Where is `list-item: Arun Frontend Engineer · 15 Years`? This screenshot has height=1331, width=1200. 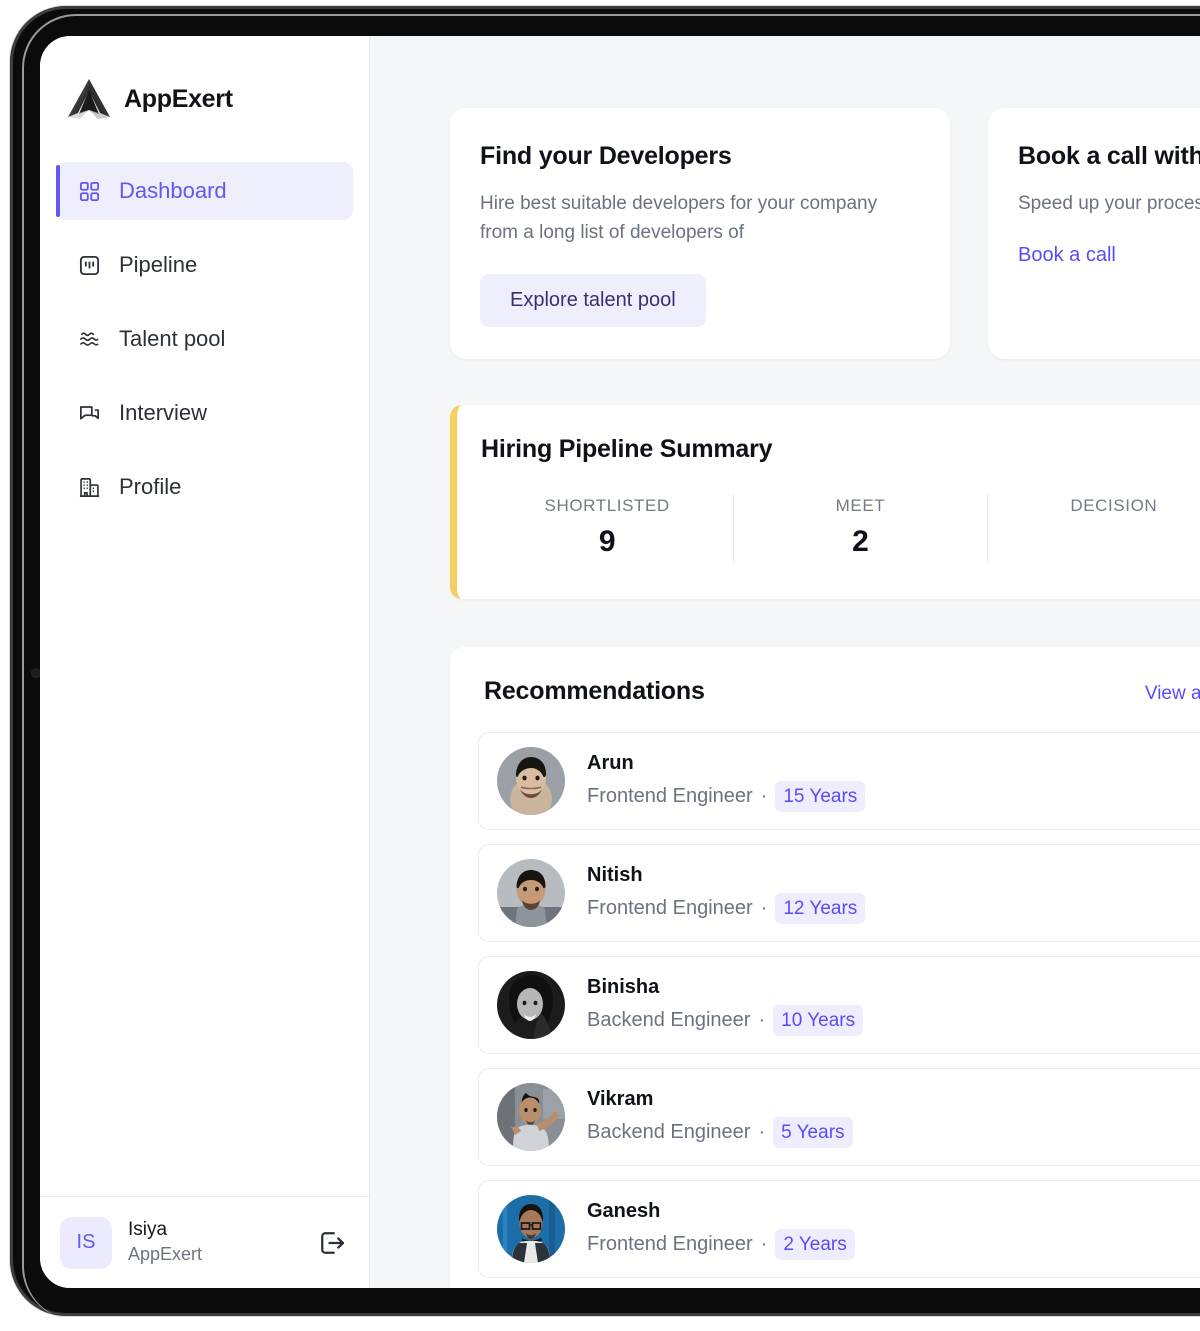
list-item: Arun Frontend Engineer · 15 Years is located at coordinates (839, 780).